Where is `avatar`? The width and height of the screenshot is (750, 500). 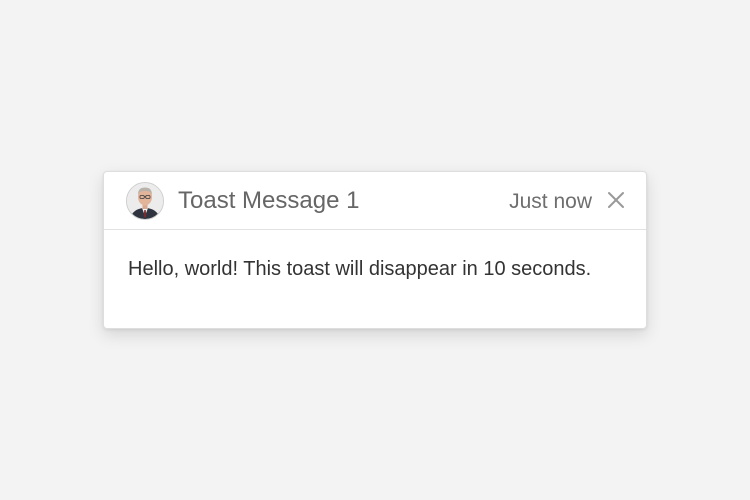
avatar is located at coordinates (145, 201).